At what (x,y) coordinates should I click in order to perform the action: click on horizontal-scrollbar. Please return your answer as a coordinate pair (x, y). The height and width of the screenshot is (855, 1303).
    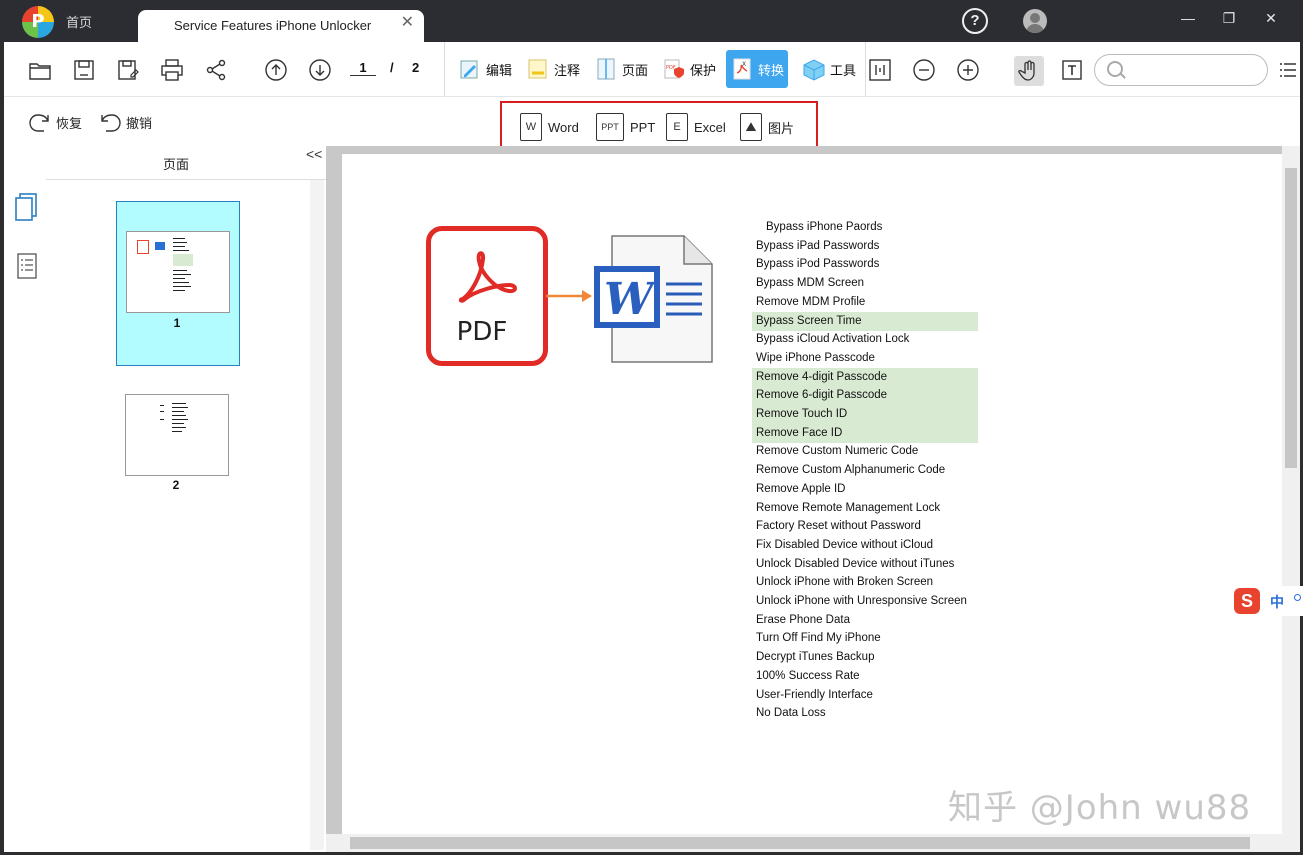
    Looking at the image, I should click on (813, 843).